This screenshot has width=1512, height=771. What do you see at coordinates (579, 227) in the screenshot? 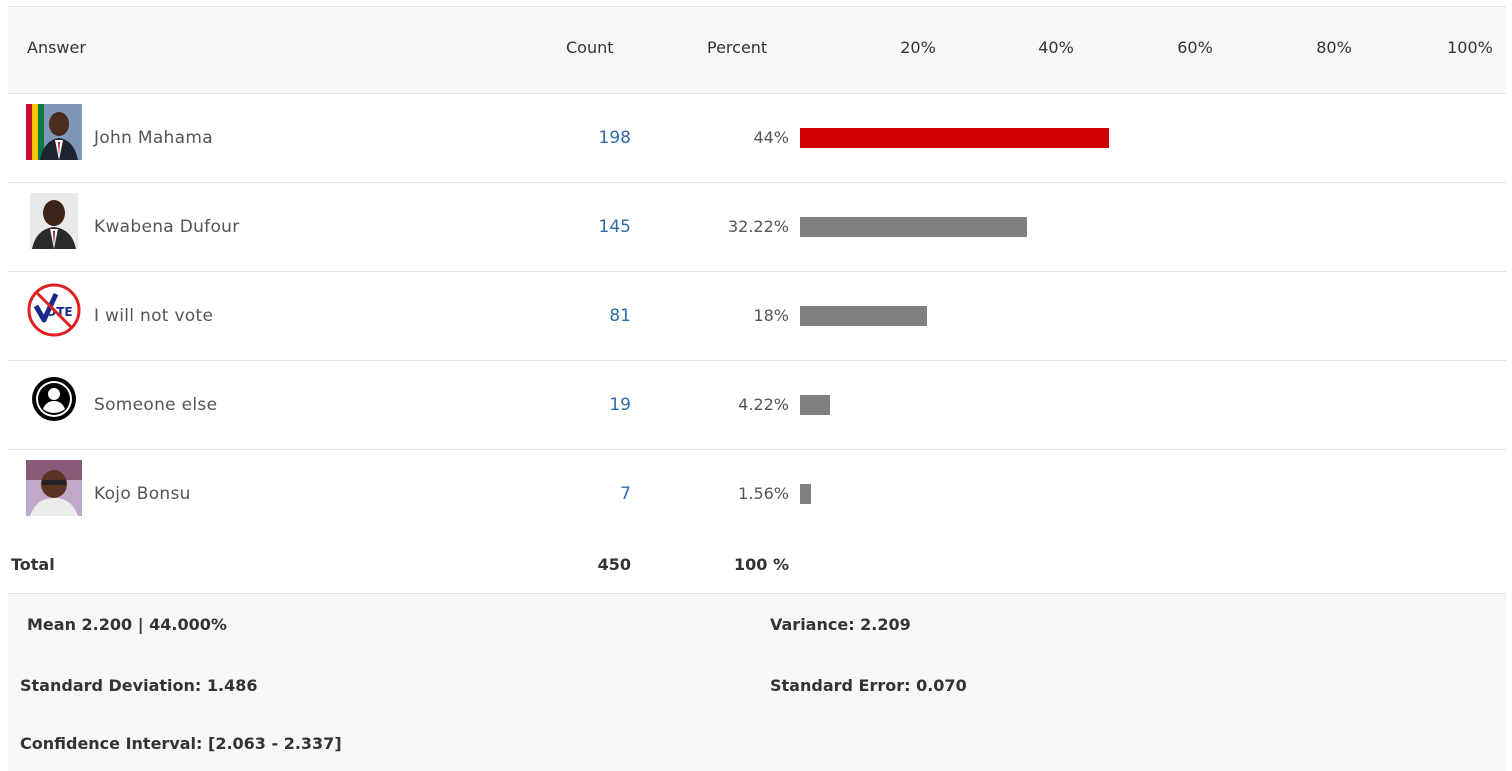
I see `answer-count-link: 145` at bounding box center [579, 227].